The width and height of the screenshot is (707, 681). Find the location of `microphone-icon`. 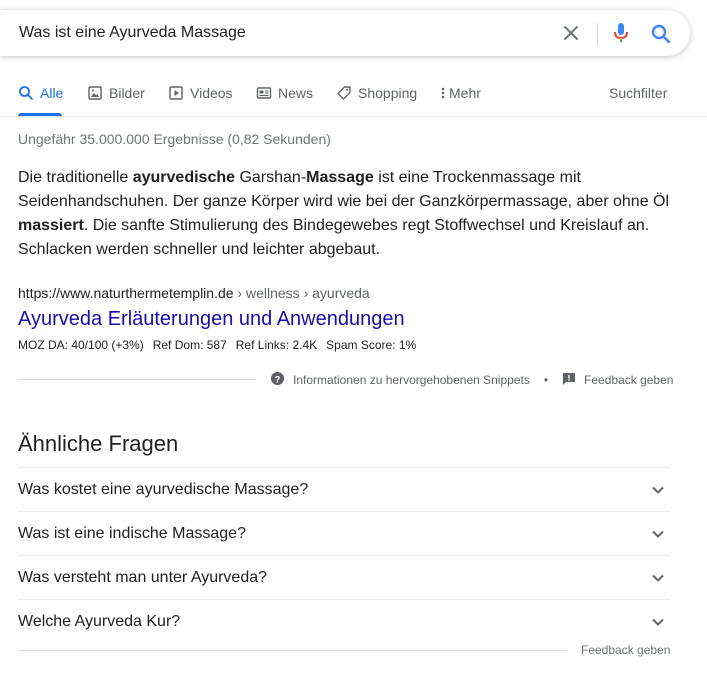

microphone-icon is located at coordinates (621, 33).